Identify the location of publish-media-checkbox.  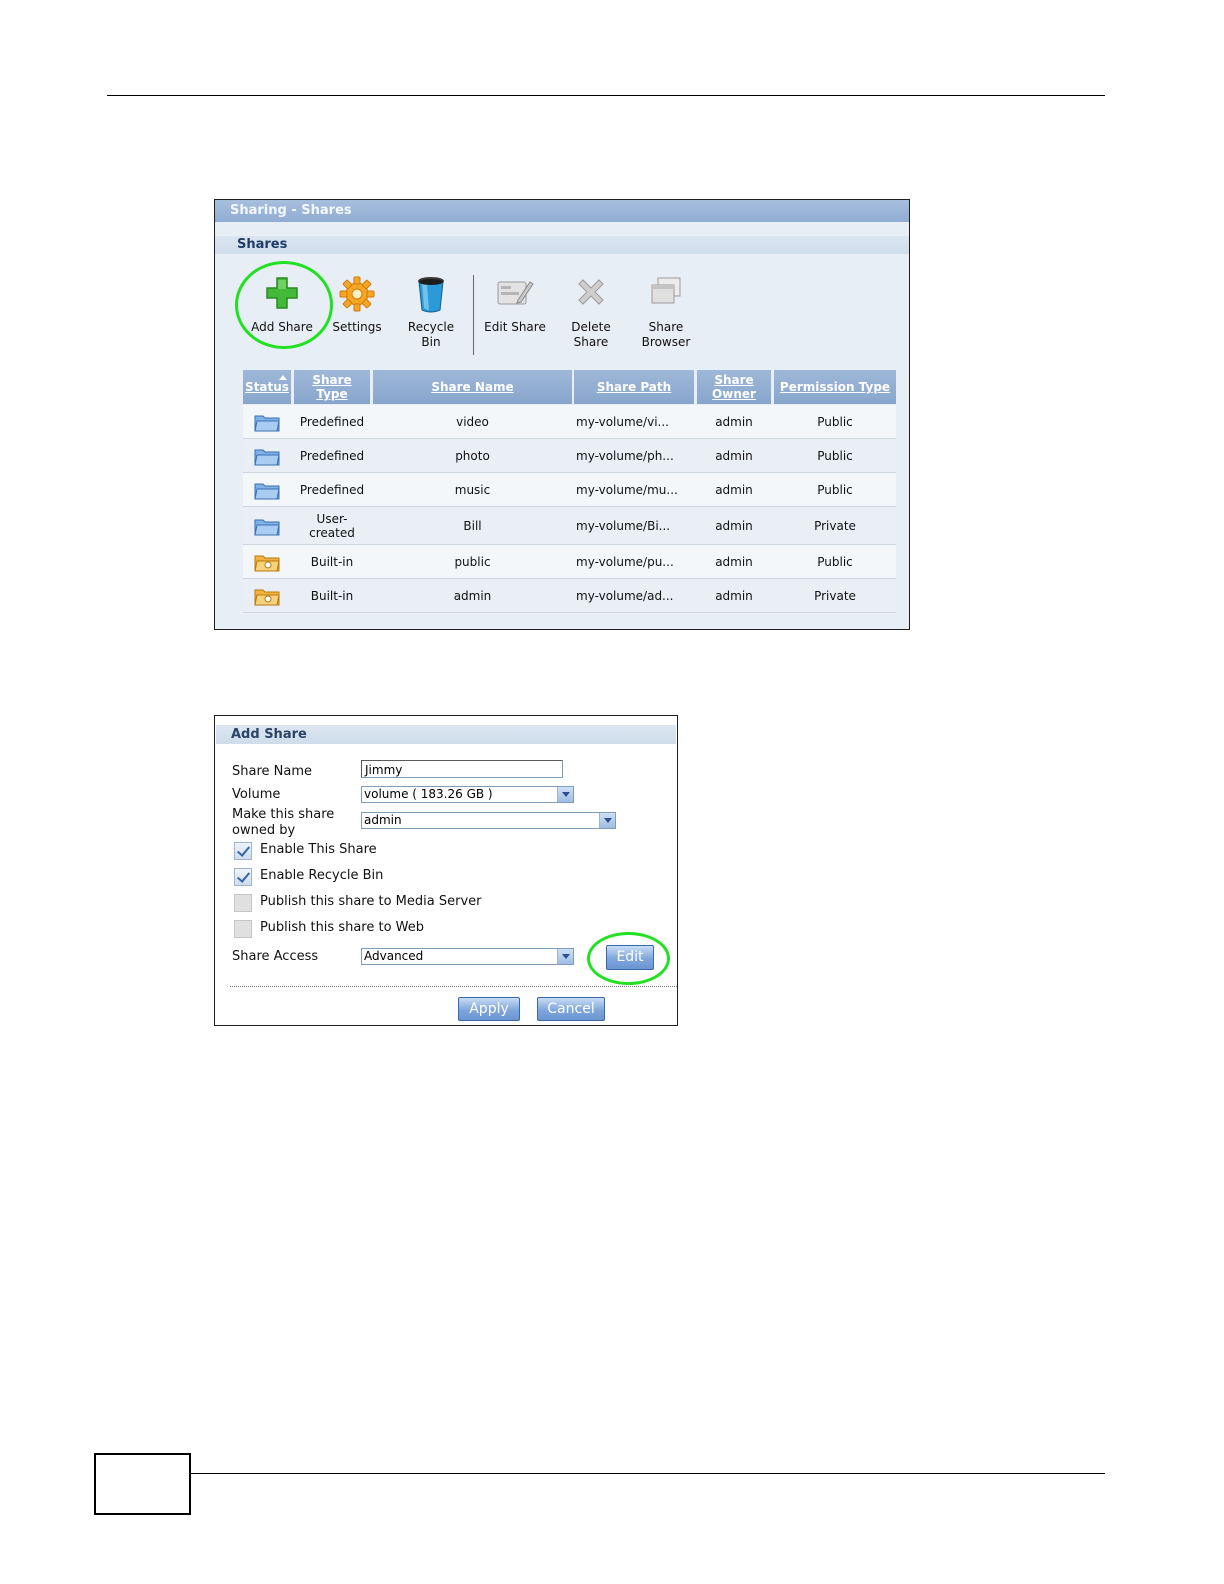
(243, 903).